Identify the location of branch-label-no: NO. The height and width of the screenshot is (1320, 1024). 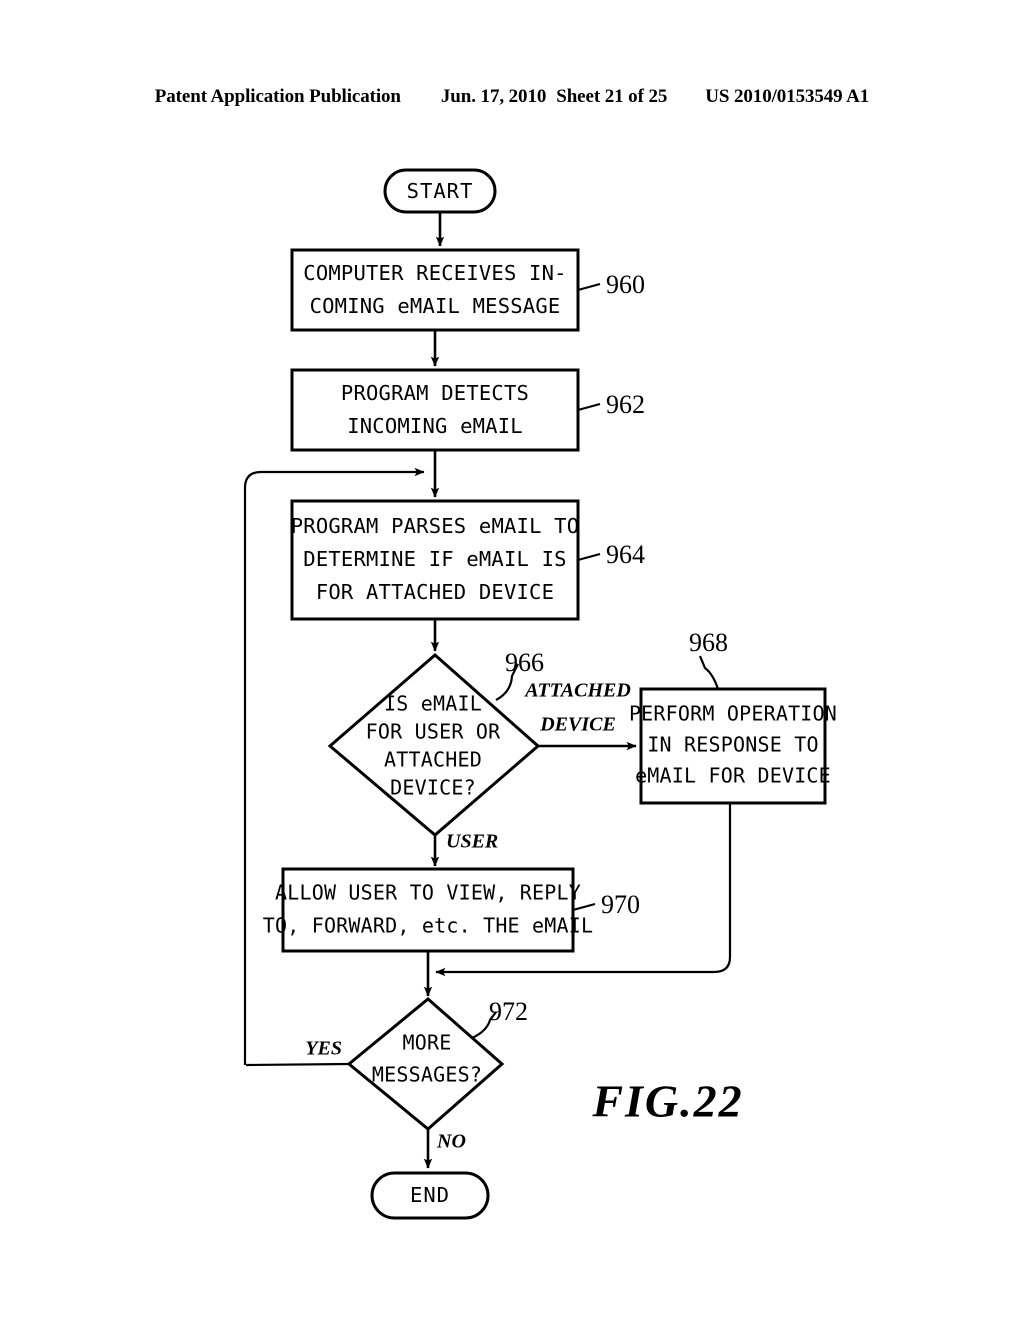
(451, 1142).